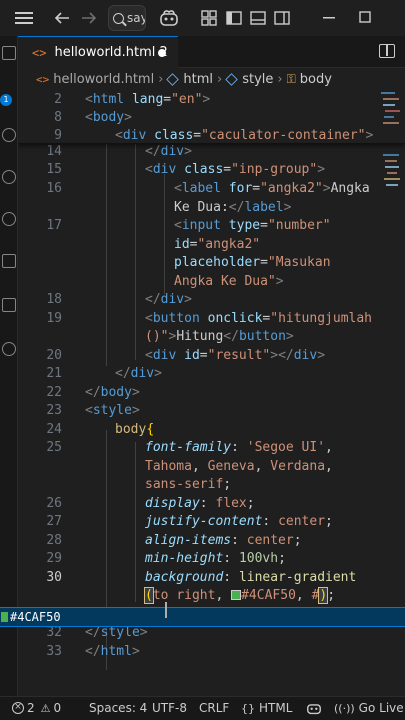  What do you see at coordinates (116, 632) in the screenshot?
I see `code-line: </style>` at bounding box center [116, 632].